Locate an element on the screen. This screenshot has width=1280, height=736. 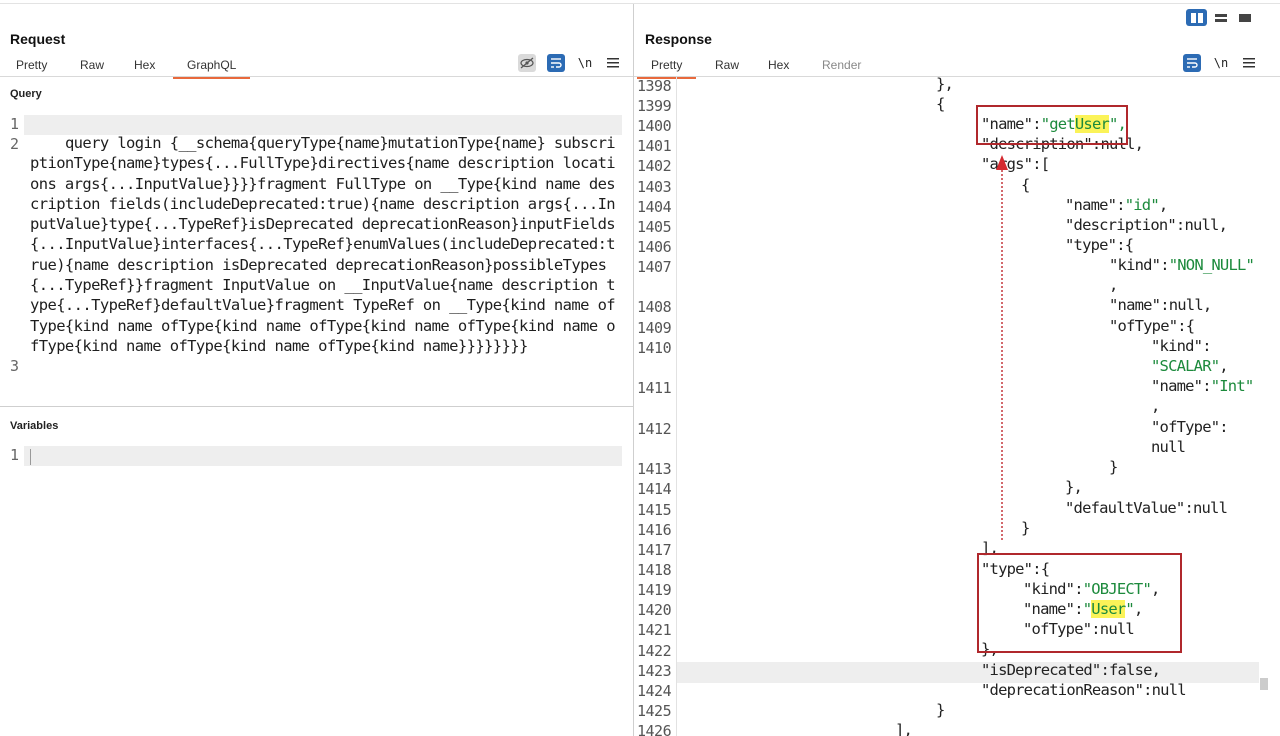
code-line: "name":null, is located at coordinates (1160, 305).